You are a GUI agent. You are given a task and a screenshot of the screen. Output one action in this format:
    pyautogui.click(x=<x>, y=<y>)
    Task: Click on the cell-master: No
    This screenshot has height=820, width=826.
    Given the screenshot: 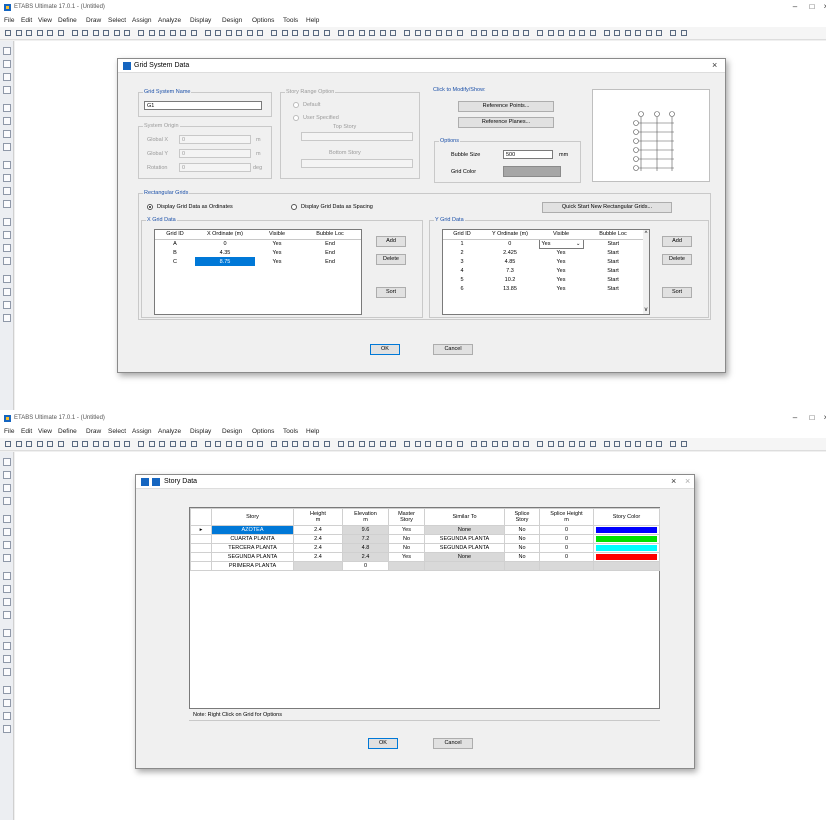 What is the action you would take?
    pyautogui.click(x=406, y=539)
    